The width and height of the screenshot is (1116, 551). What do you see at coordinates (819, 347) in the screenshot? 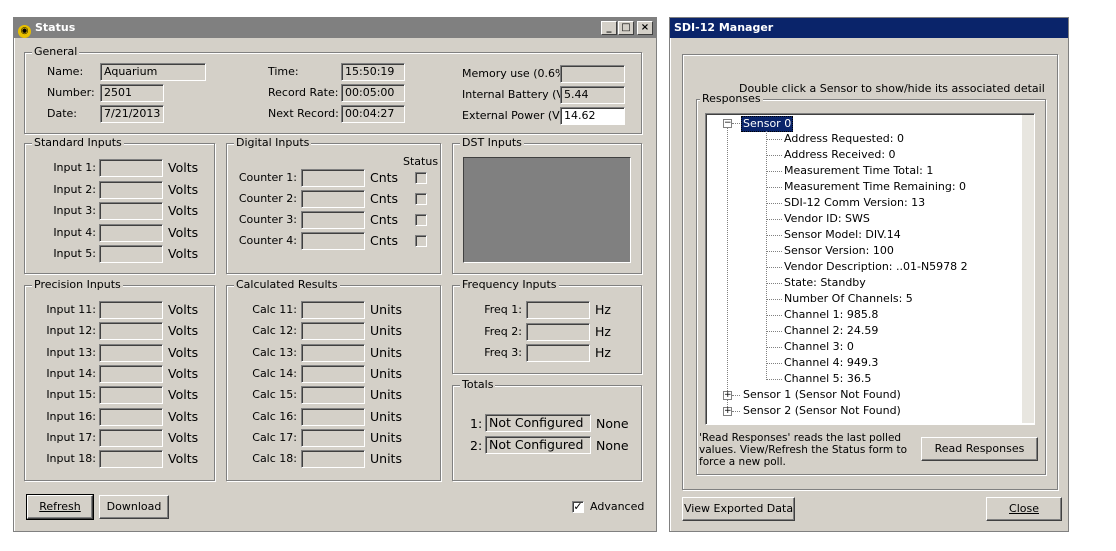
I see `tree-detail-item: Channel 3: 0` at bounding box center [819, 347].